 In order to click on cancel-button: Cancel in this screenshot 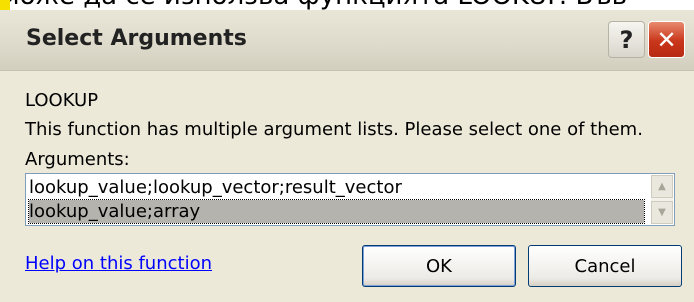, I will do `click(605, 266)`.